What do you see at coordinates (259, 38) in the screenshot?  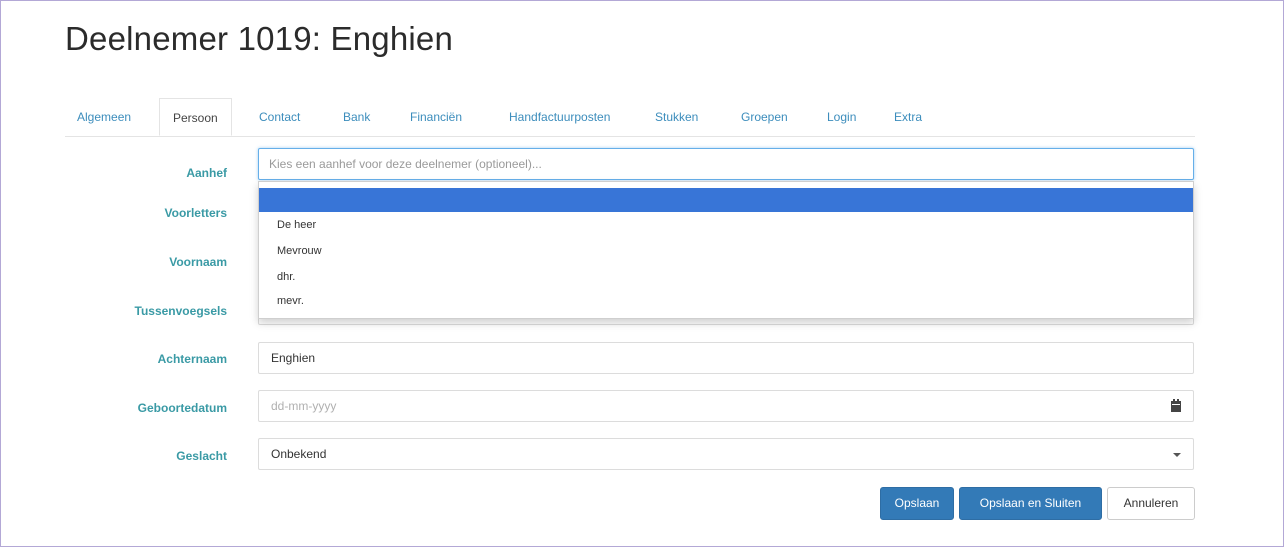 I see `page-title: Deelnemer 1019: Enghien` at bounding box center [259, 38].